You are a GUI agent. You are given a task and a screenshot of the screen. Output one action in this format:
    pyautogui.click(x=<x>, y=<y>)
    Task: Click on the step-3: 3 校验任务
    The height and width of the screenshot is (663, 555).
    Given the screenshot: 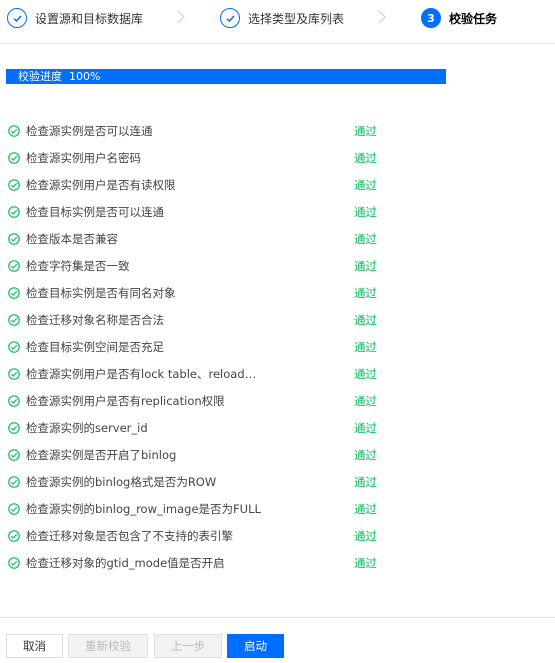 What is the action you would take?
    pyautogui.click(x=459, y=18)
    